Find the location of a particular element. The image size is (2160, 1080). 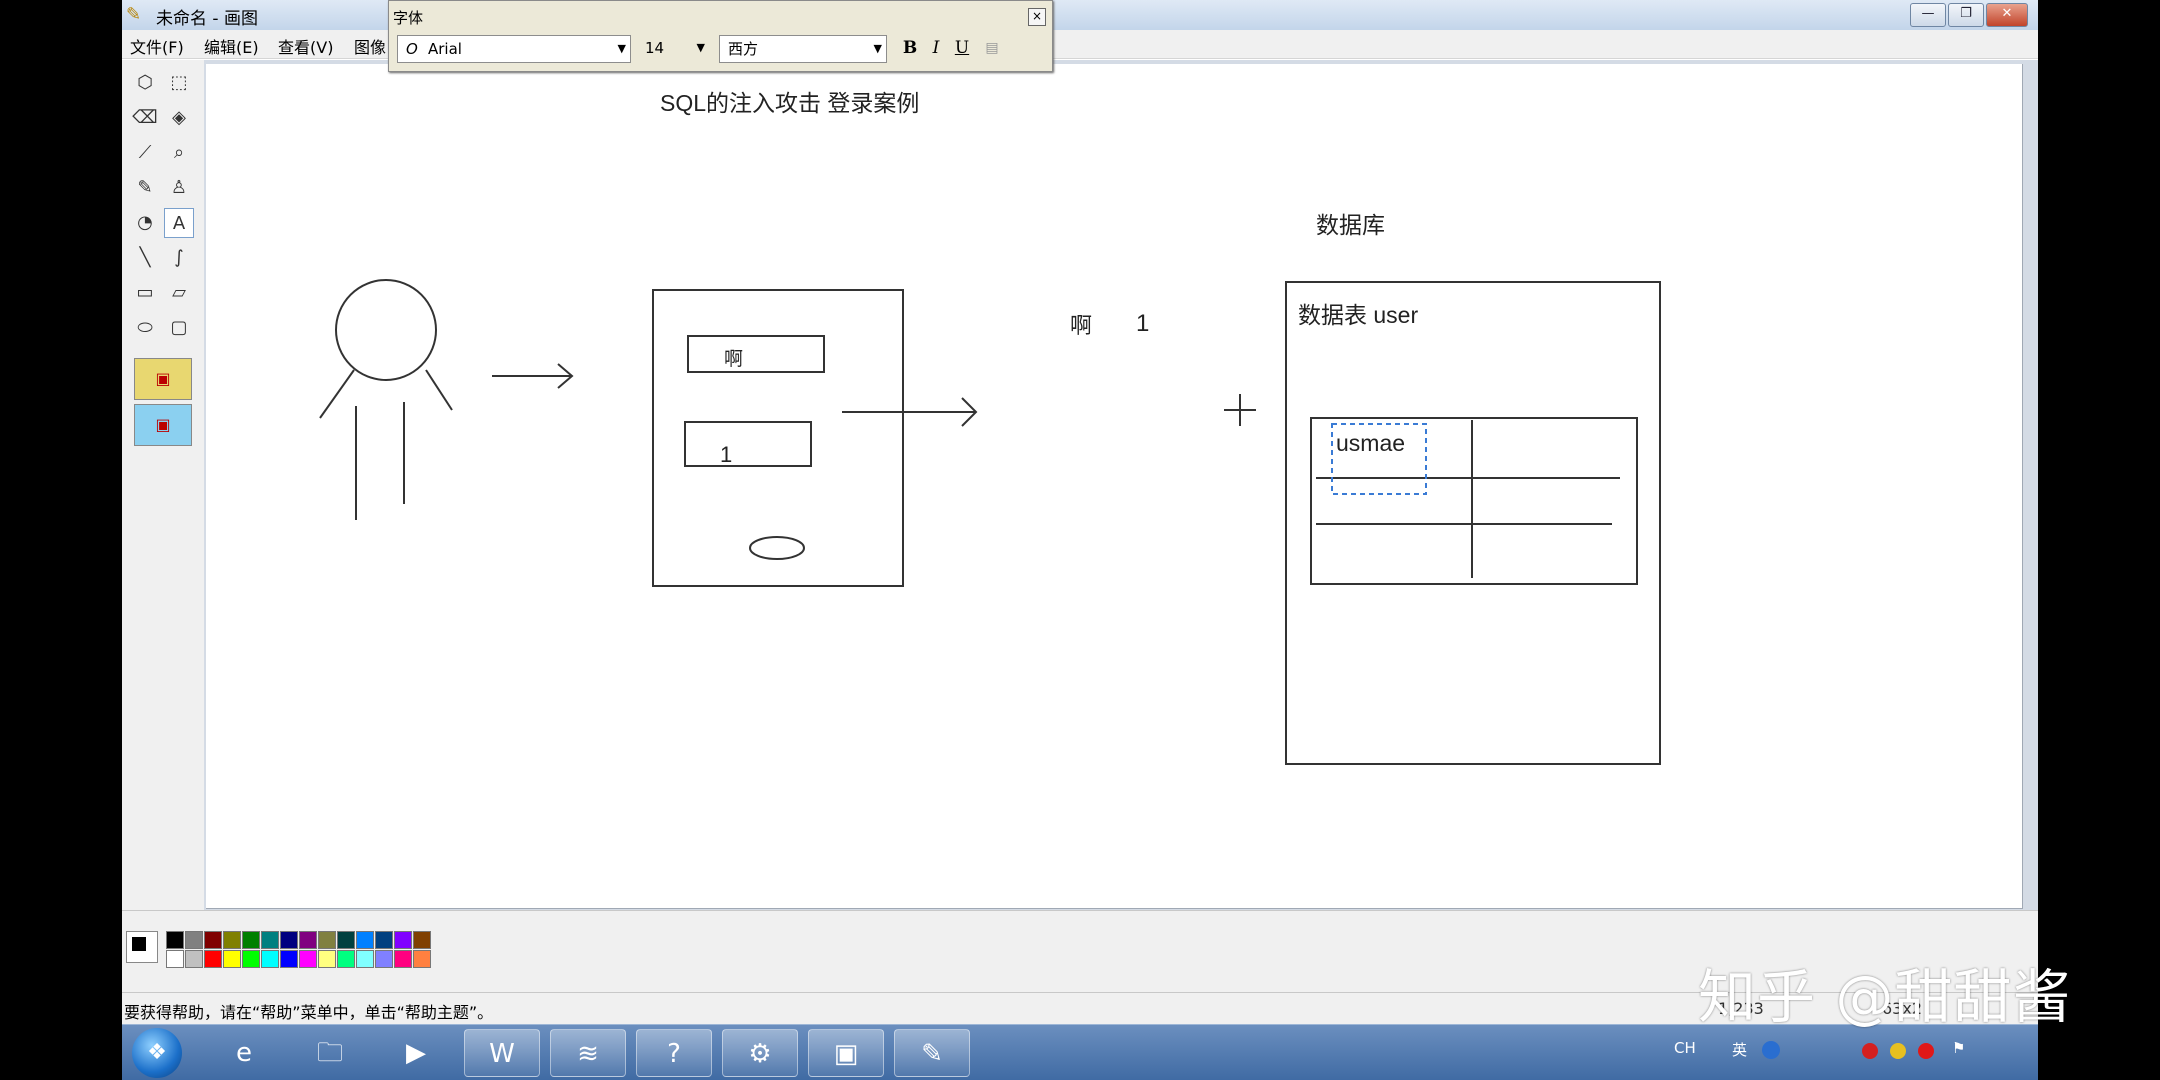

eyedropper-icon: ⟋ is located at coordinates (145, 153).